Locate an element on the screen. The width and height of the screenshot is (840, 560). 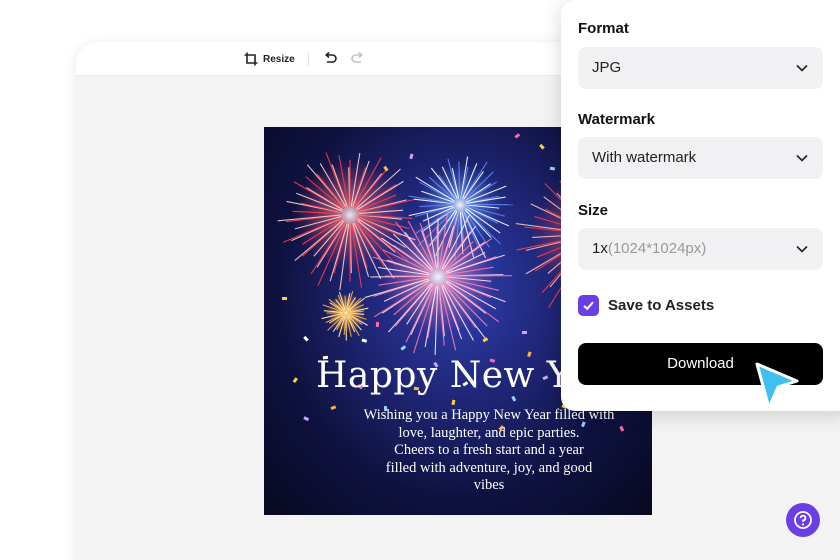
size-multiplier: 1x is located at coordinates (600, 248).